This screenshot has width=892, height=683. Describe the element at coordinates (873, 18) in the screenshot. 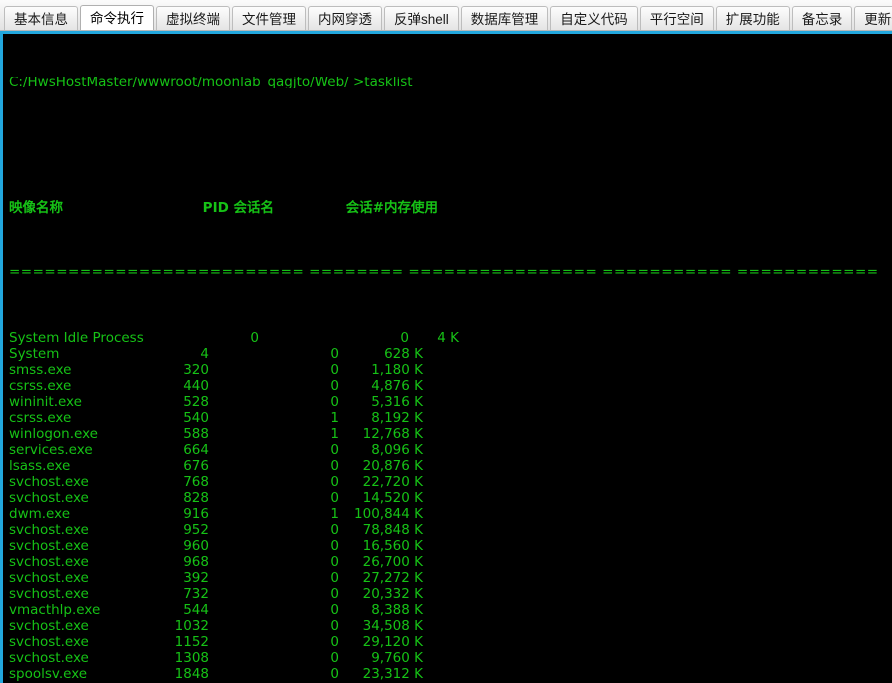

I see `tab-11: 更新信息` at that location.